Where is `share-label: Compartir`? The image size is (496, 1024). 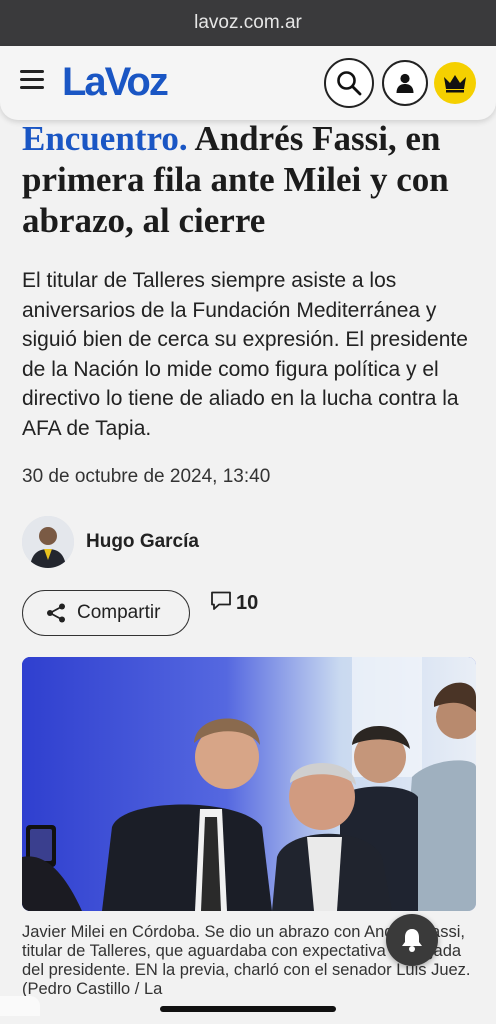 share-label: Compartir is located at coordinates (119, 612).